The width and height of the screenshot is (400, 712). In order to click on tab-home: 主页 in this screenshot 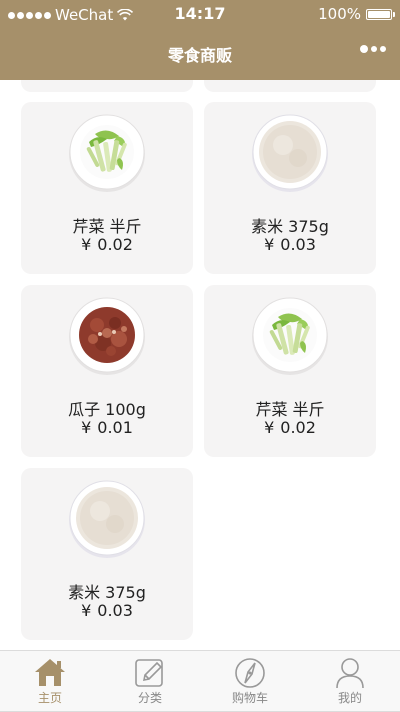, I will do `click(50, 681)`.